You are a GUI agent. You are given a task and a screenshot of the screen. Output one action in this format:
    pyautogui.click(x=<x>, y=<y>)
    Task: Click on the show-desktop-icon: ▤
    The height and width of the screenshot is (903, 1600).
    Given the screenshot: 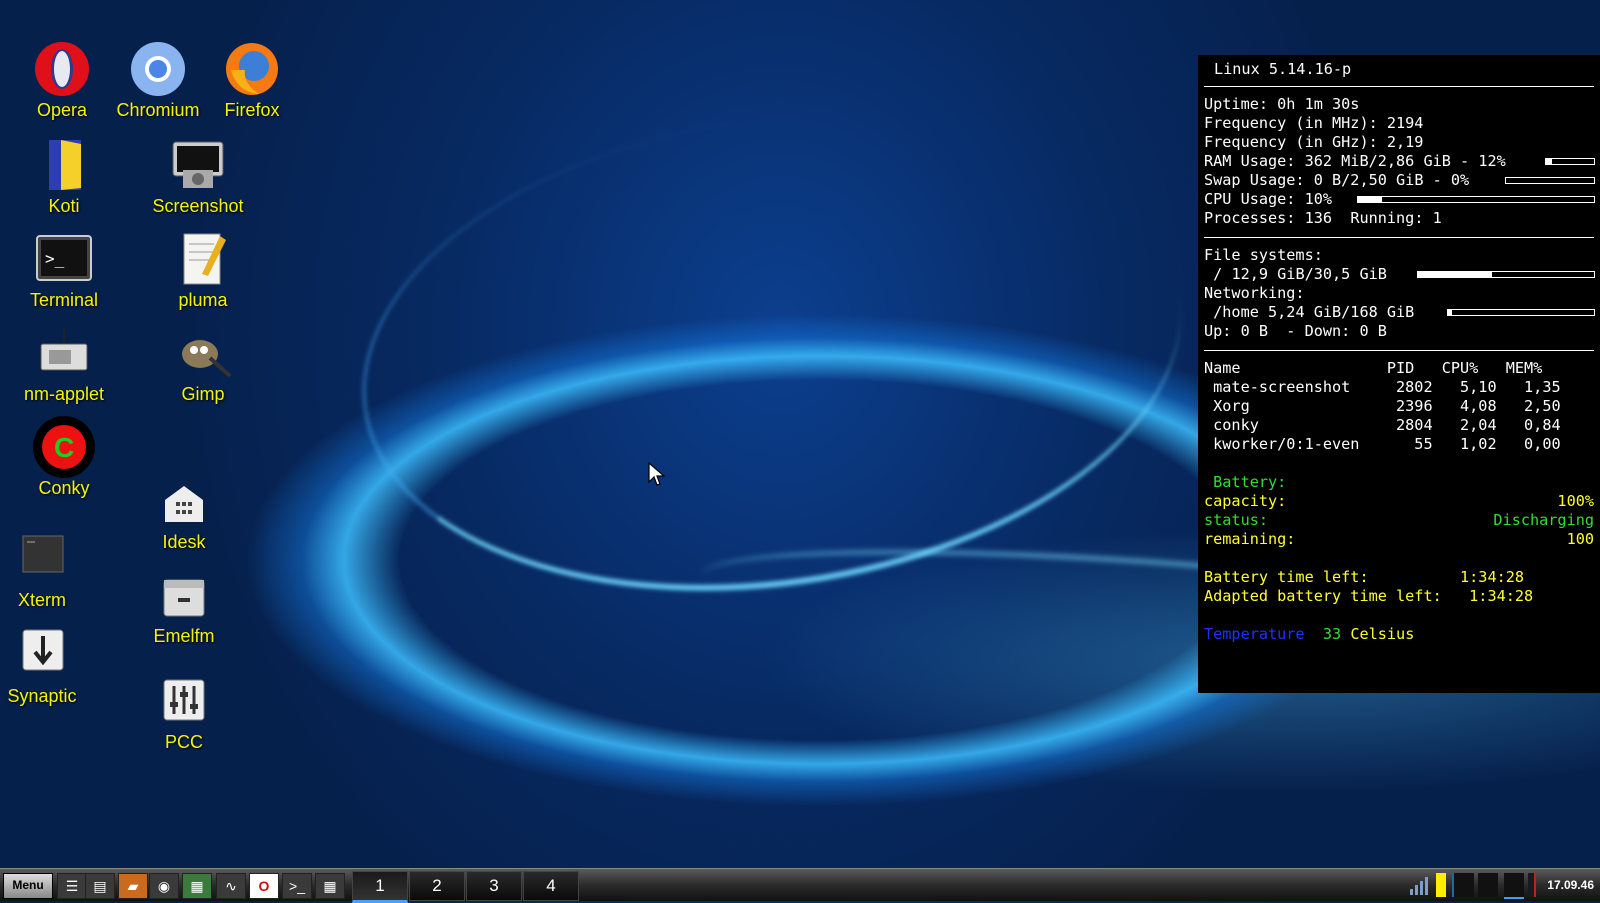 What is the action you would take?
    pyautogui.click(x=100, y=886)
    